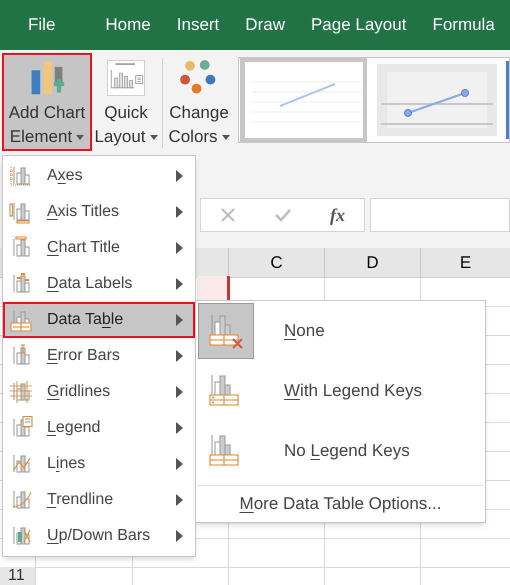 This screenshot has width=510, height=585. What do you see at coordinates (372, 263) in the screenshot?
I see `column-header: D` at bounding box center [372, 263].